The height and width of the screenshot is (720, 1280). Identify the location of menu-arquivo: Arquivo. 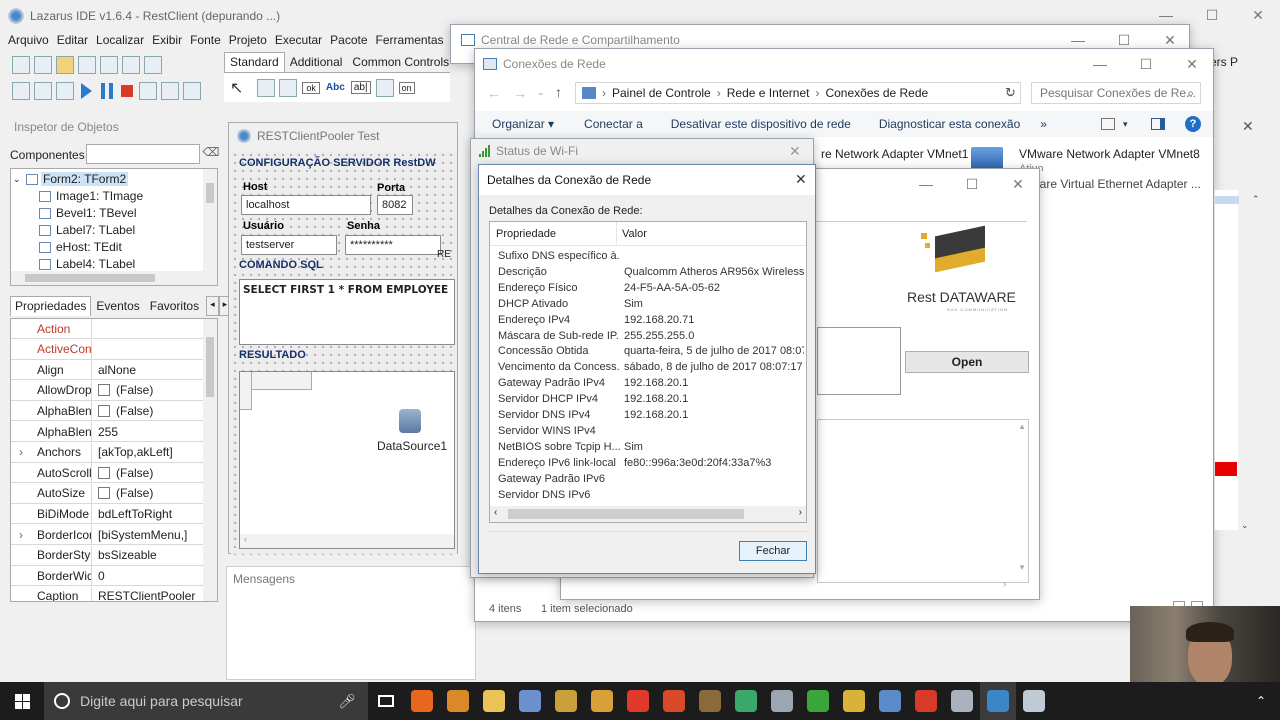
(28, 42).